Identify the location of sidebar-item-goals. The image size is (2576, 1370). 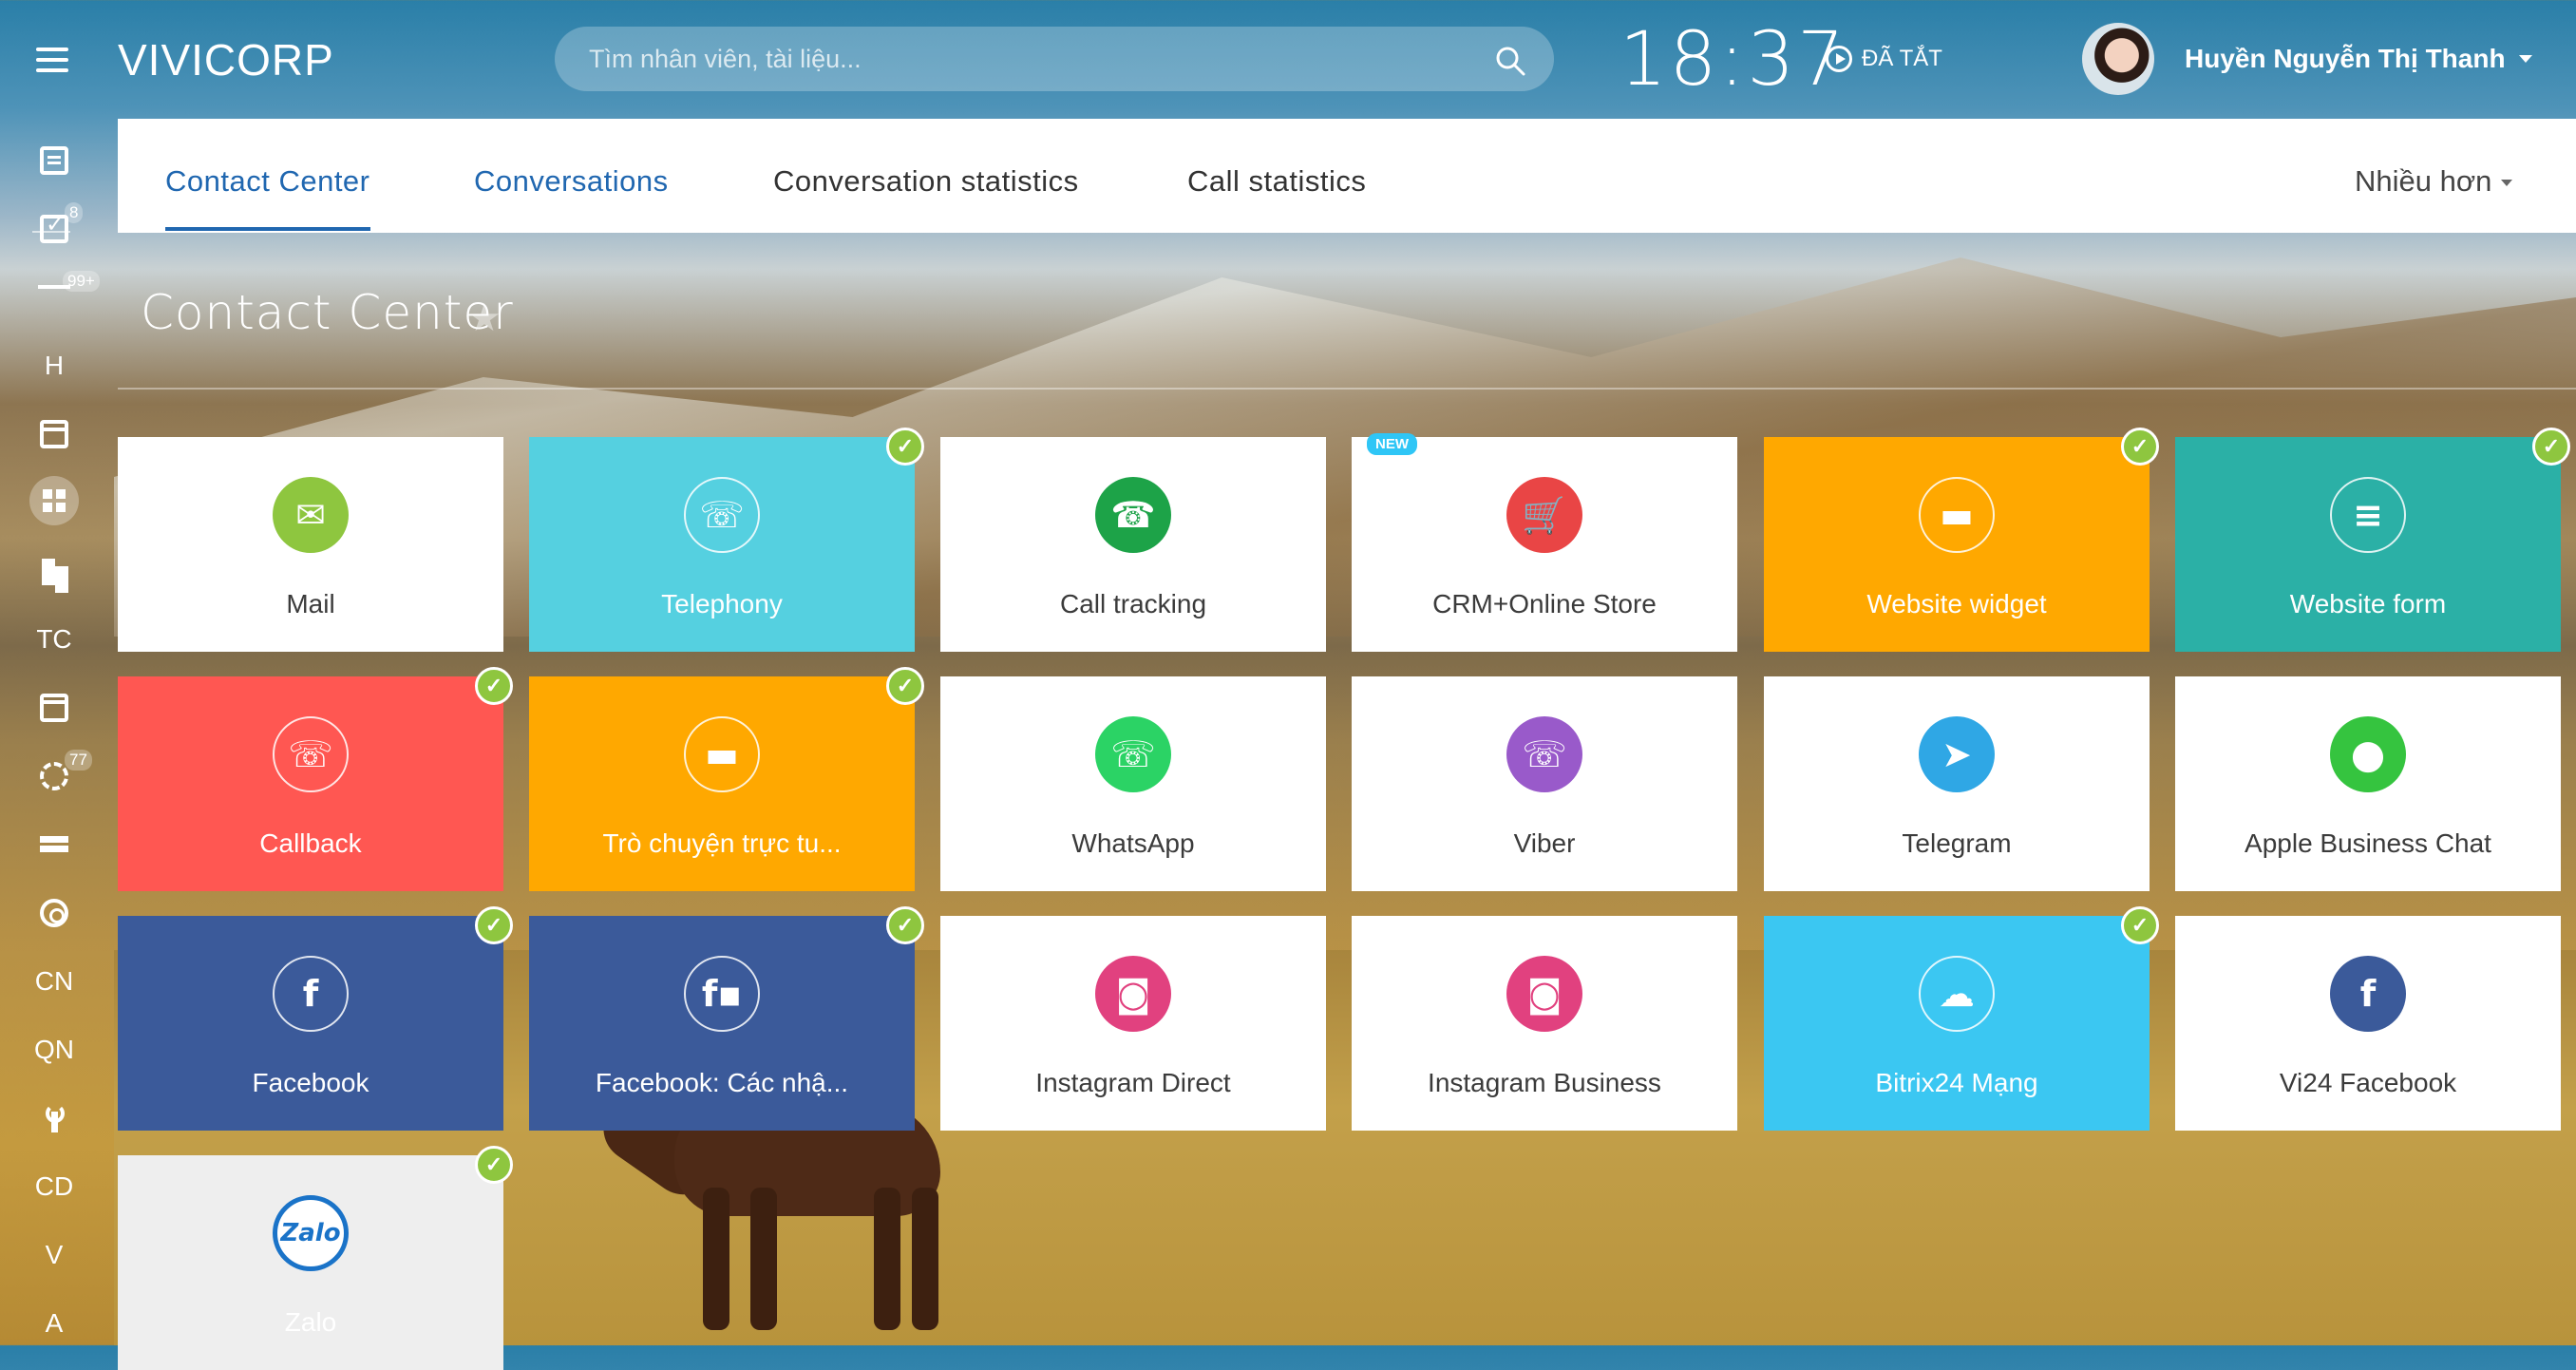
(54, 913).